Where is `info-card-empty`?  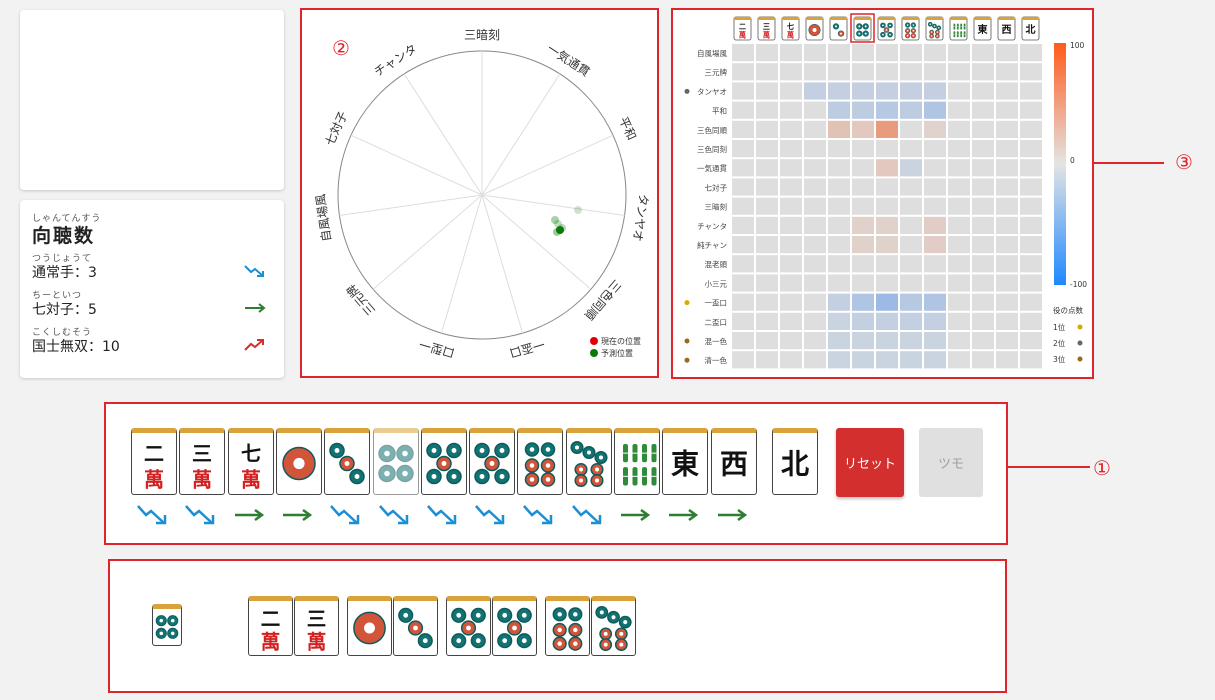 info-card-empty is located at coordinates (152, 100).